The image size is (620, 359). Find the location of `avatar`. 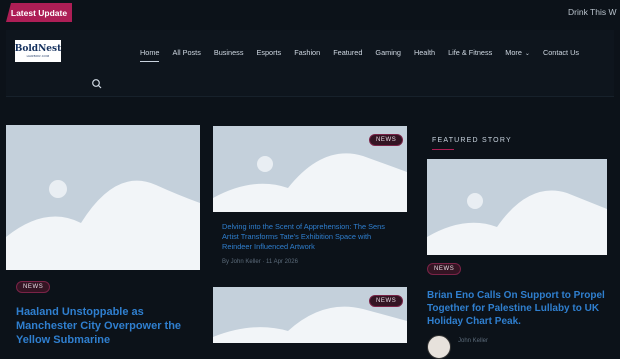

avatar is located at coordinates (439, 347).